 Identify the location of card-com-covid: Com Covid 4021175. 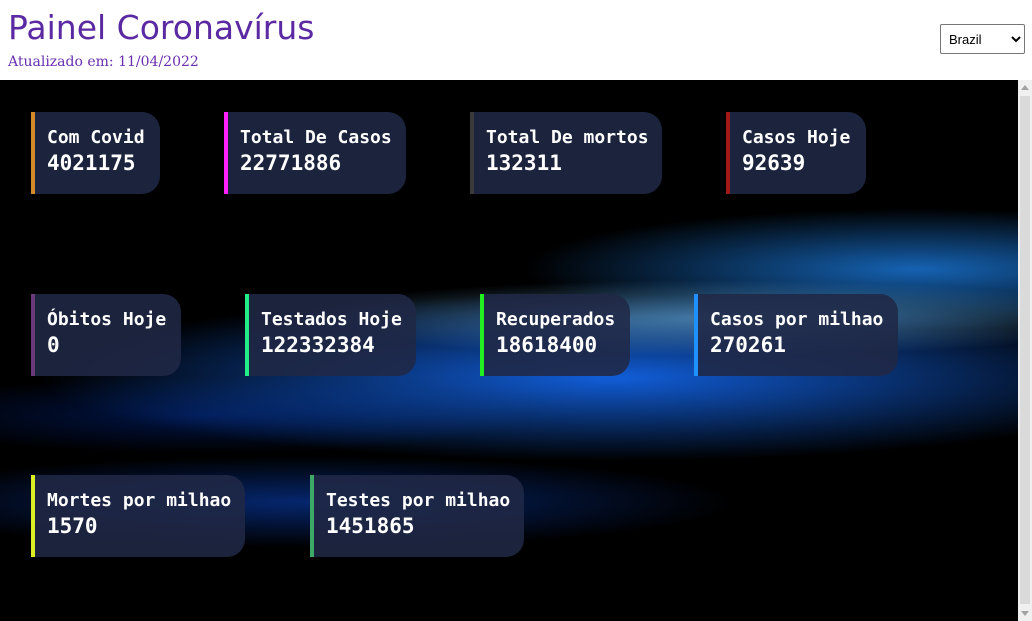
(95, 153).